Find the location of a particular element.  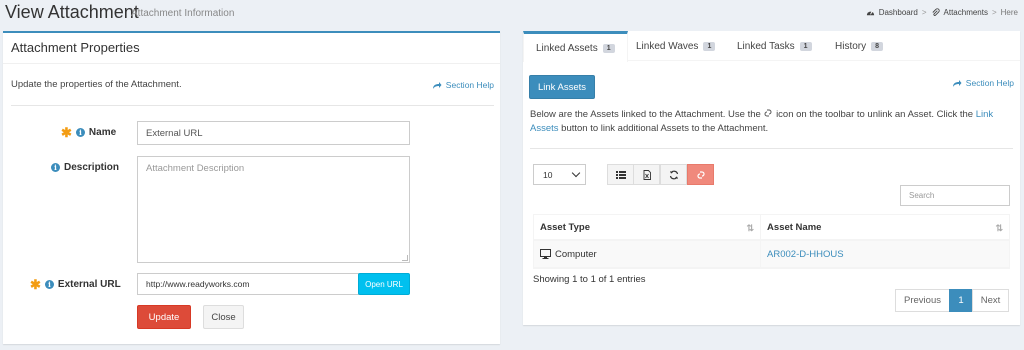

unlink-button is located at coordinates (700, 174).